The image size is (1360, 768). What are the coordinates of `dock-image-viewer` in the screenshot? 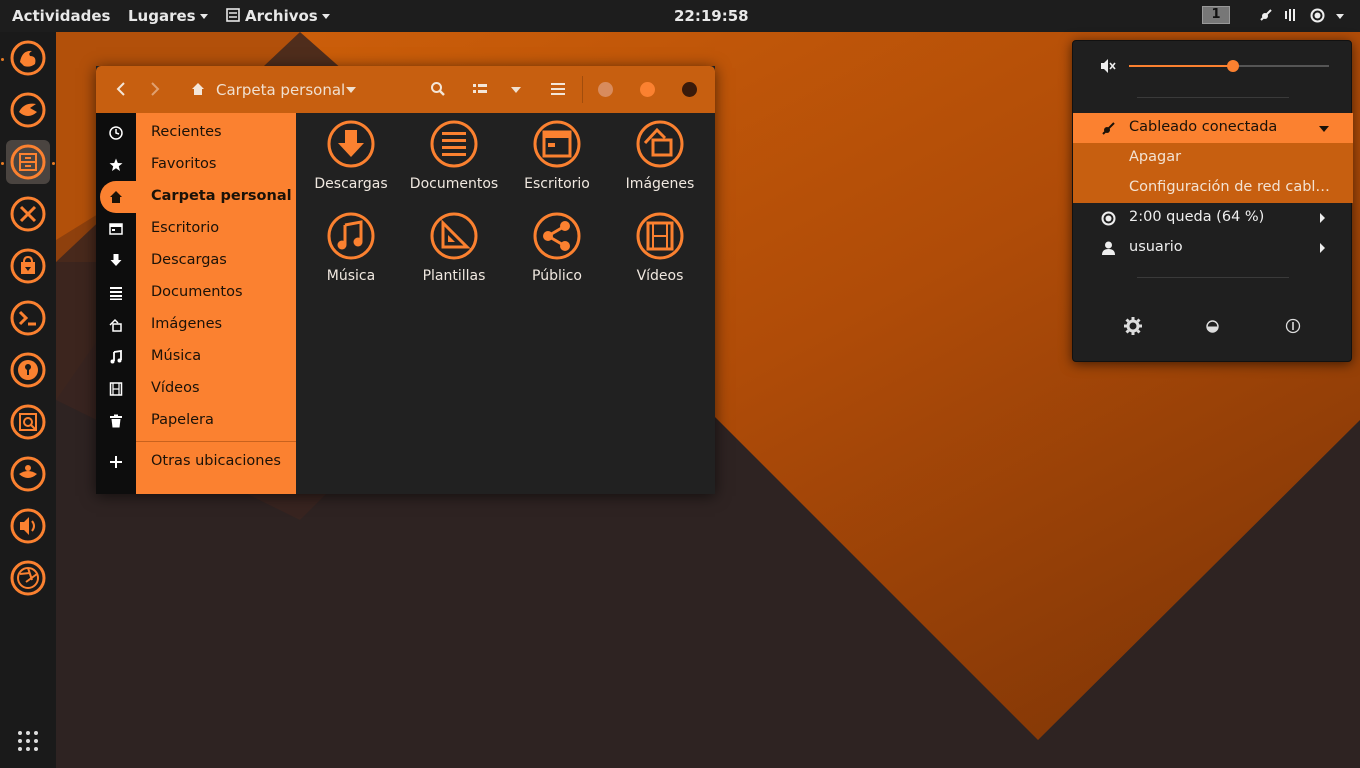 It's located at (28, 422).